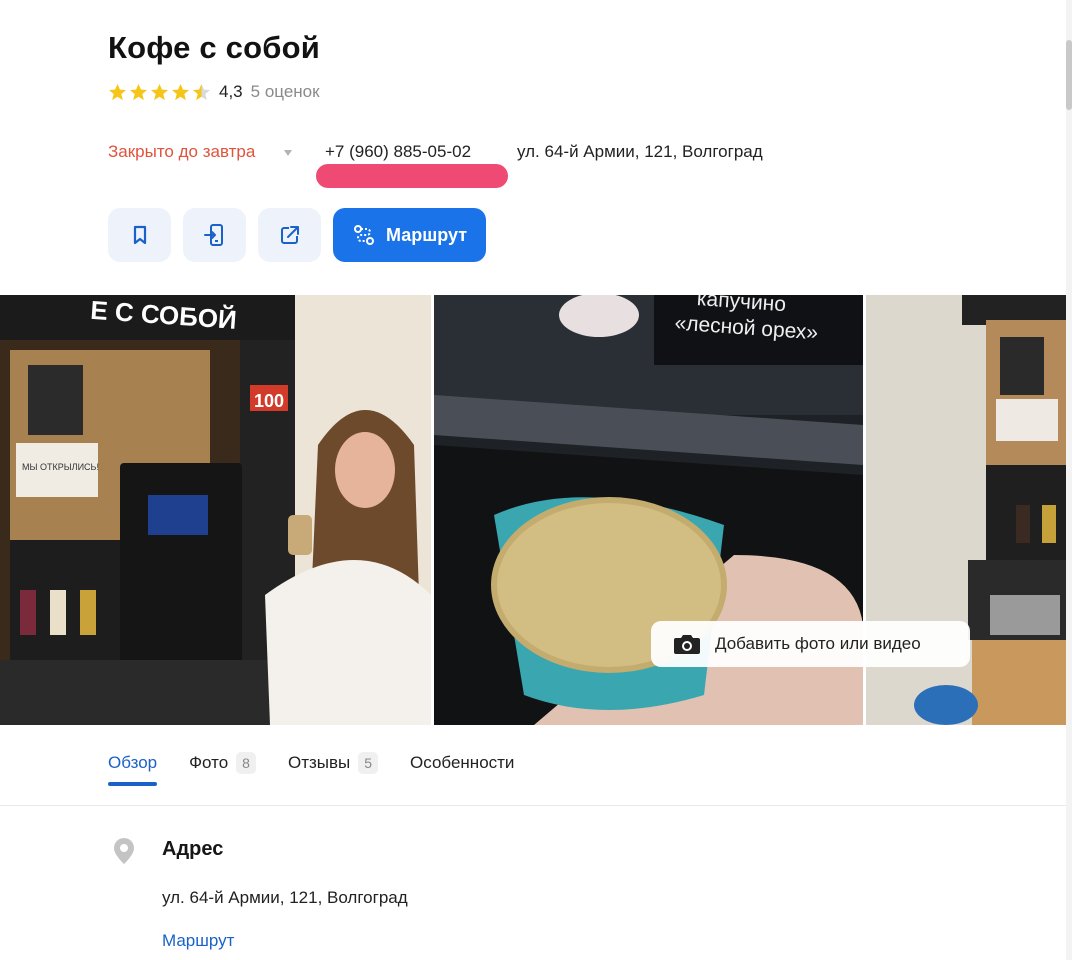 The image size is (1072, 960). I want to click on tabs-divider, so click(536, 805).